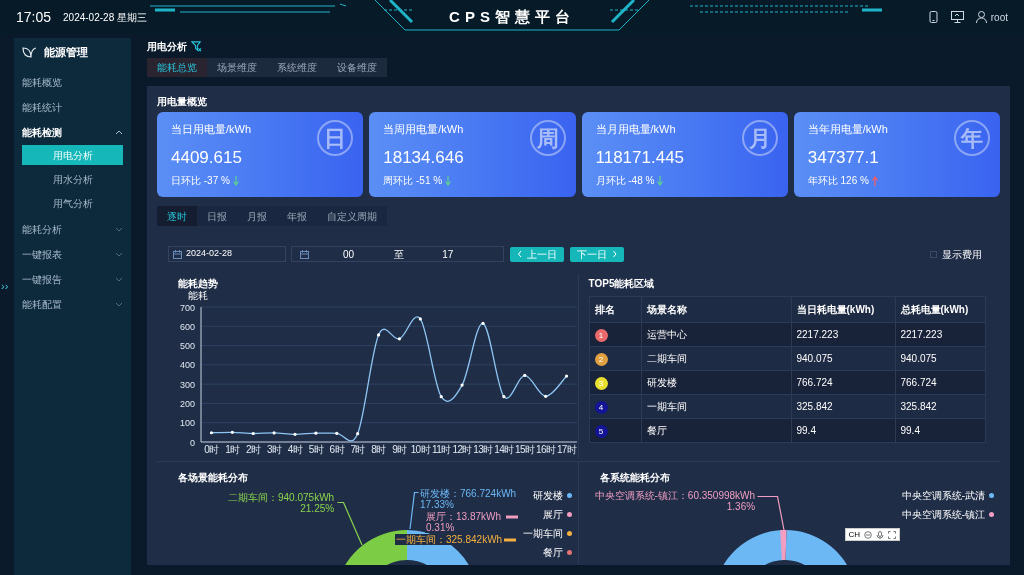 This screenshot has width=1024, height=575. I want to click on sidebar-item: 一键报表, so click(42, 254).